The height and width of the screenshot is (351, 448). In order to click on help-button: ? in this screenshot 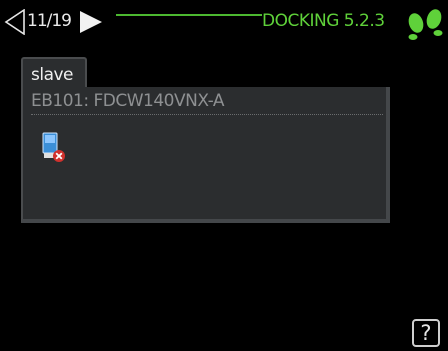, I will do `click(426, 333)`.